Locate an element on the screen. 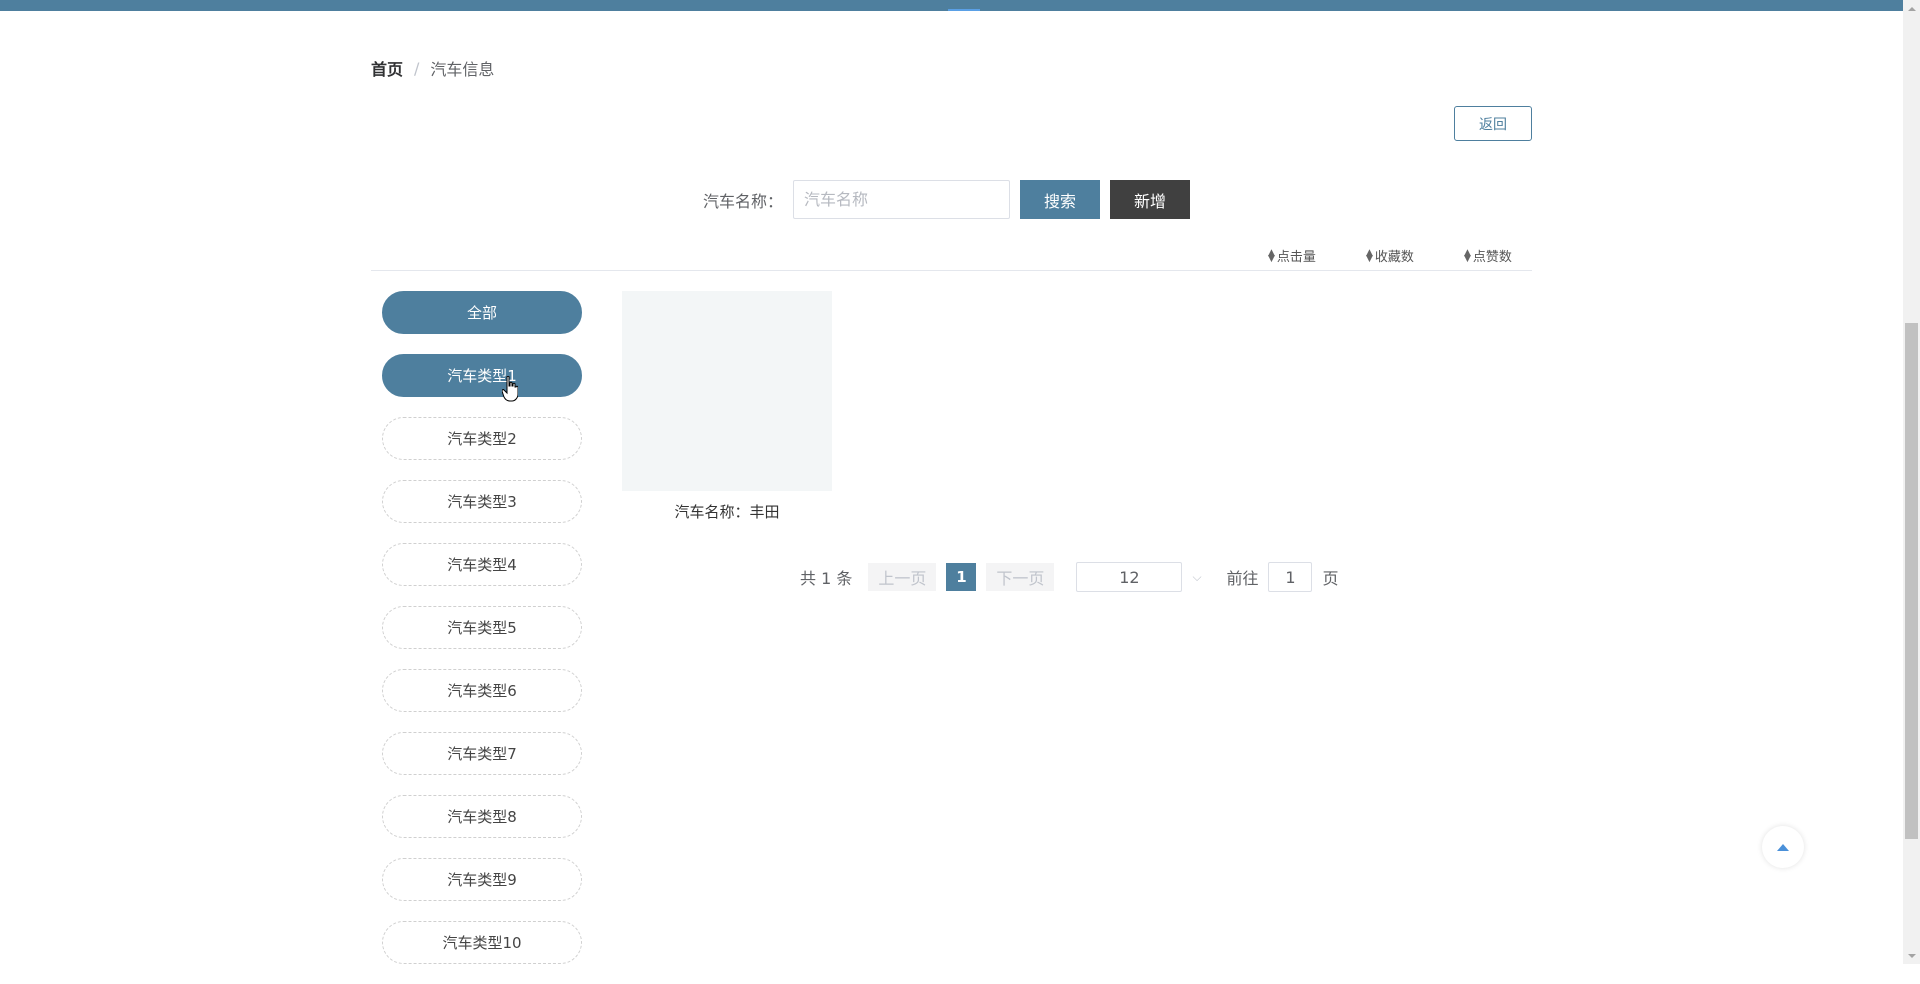 This screenshot has width=1920, height=984. sort-by-favorites: ▲ ▼ 收藏数 is located at coordinates (1390, 255).